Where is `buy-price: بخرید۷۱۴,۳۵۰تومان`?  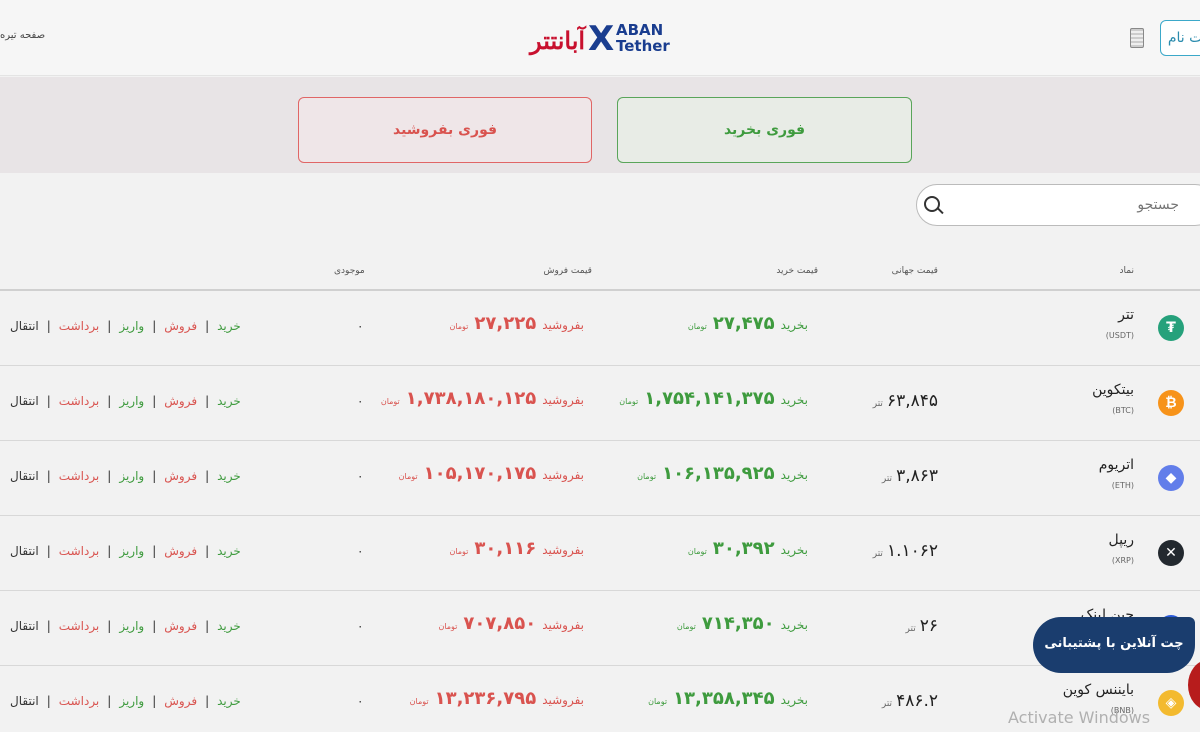
buy-price: بخرید۷۱۴,۳۵۰تومان is located at coordinates (742, 623).